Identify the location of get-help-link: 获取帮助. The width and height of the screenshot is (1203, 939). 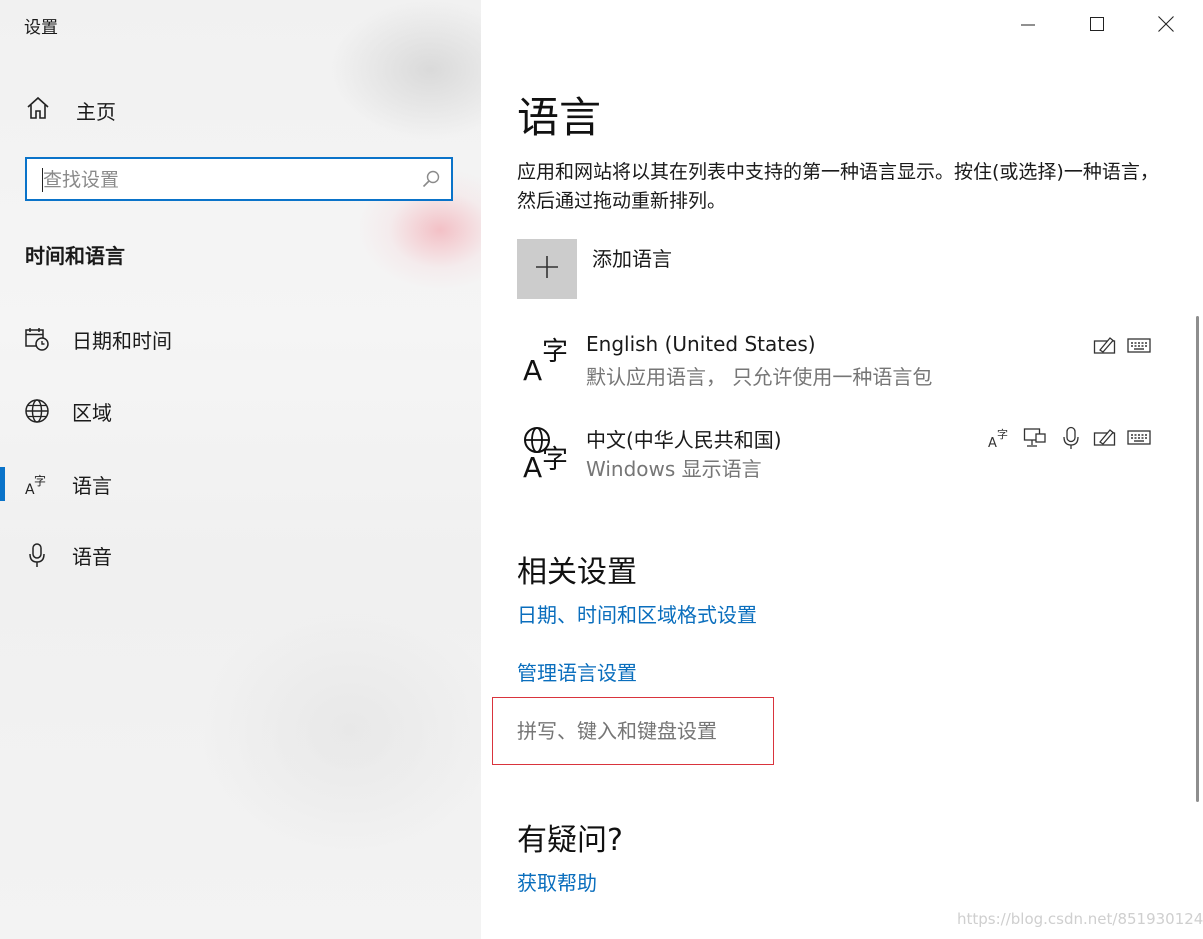
(557, 881).